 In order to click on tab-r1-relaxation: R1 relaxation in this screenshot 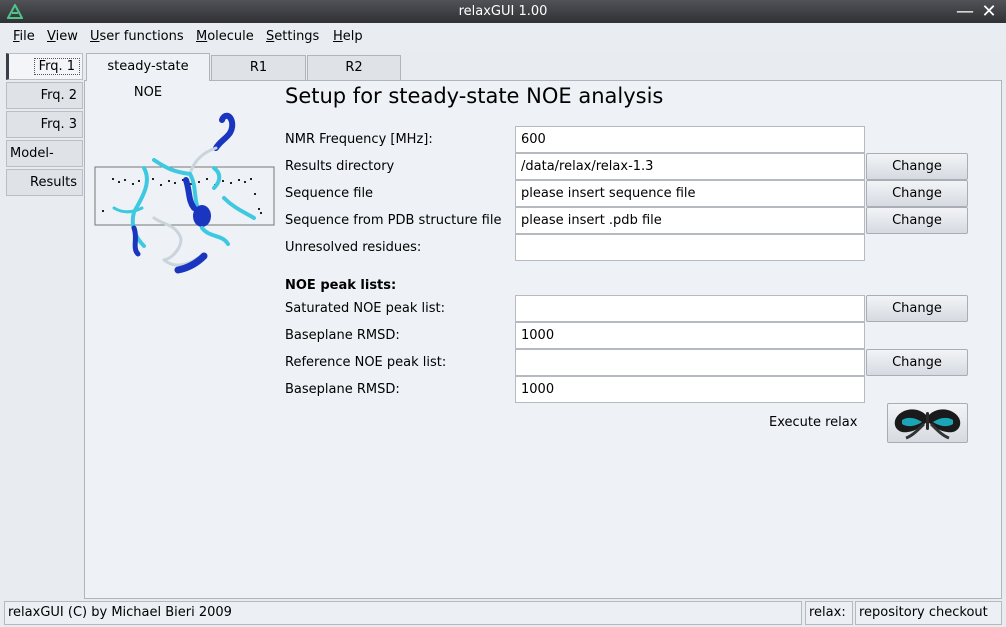, I will do `click(258, 77)`.